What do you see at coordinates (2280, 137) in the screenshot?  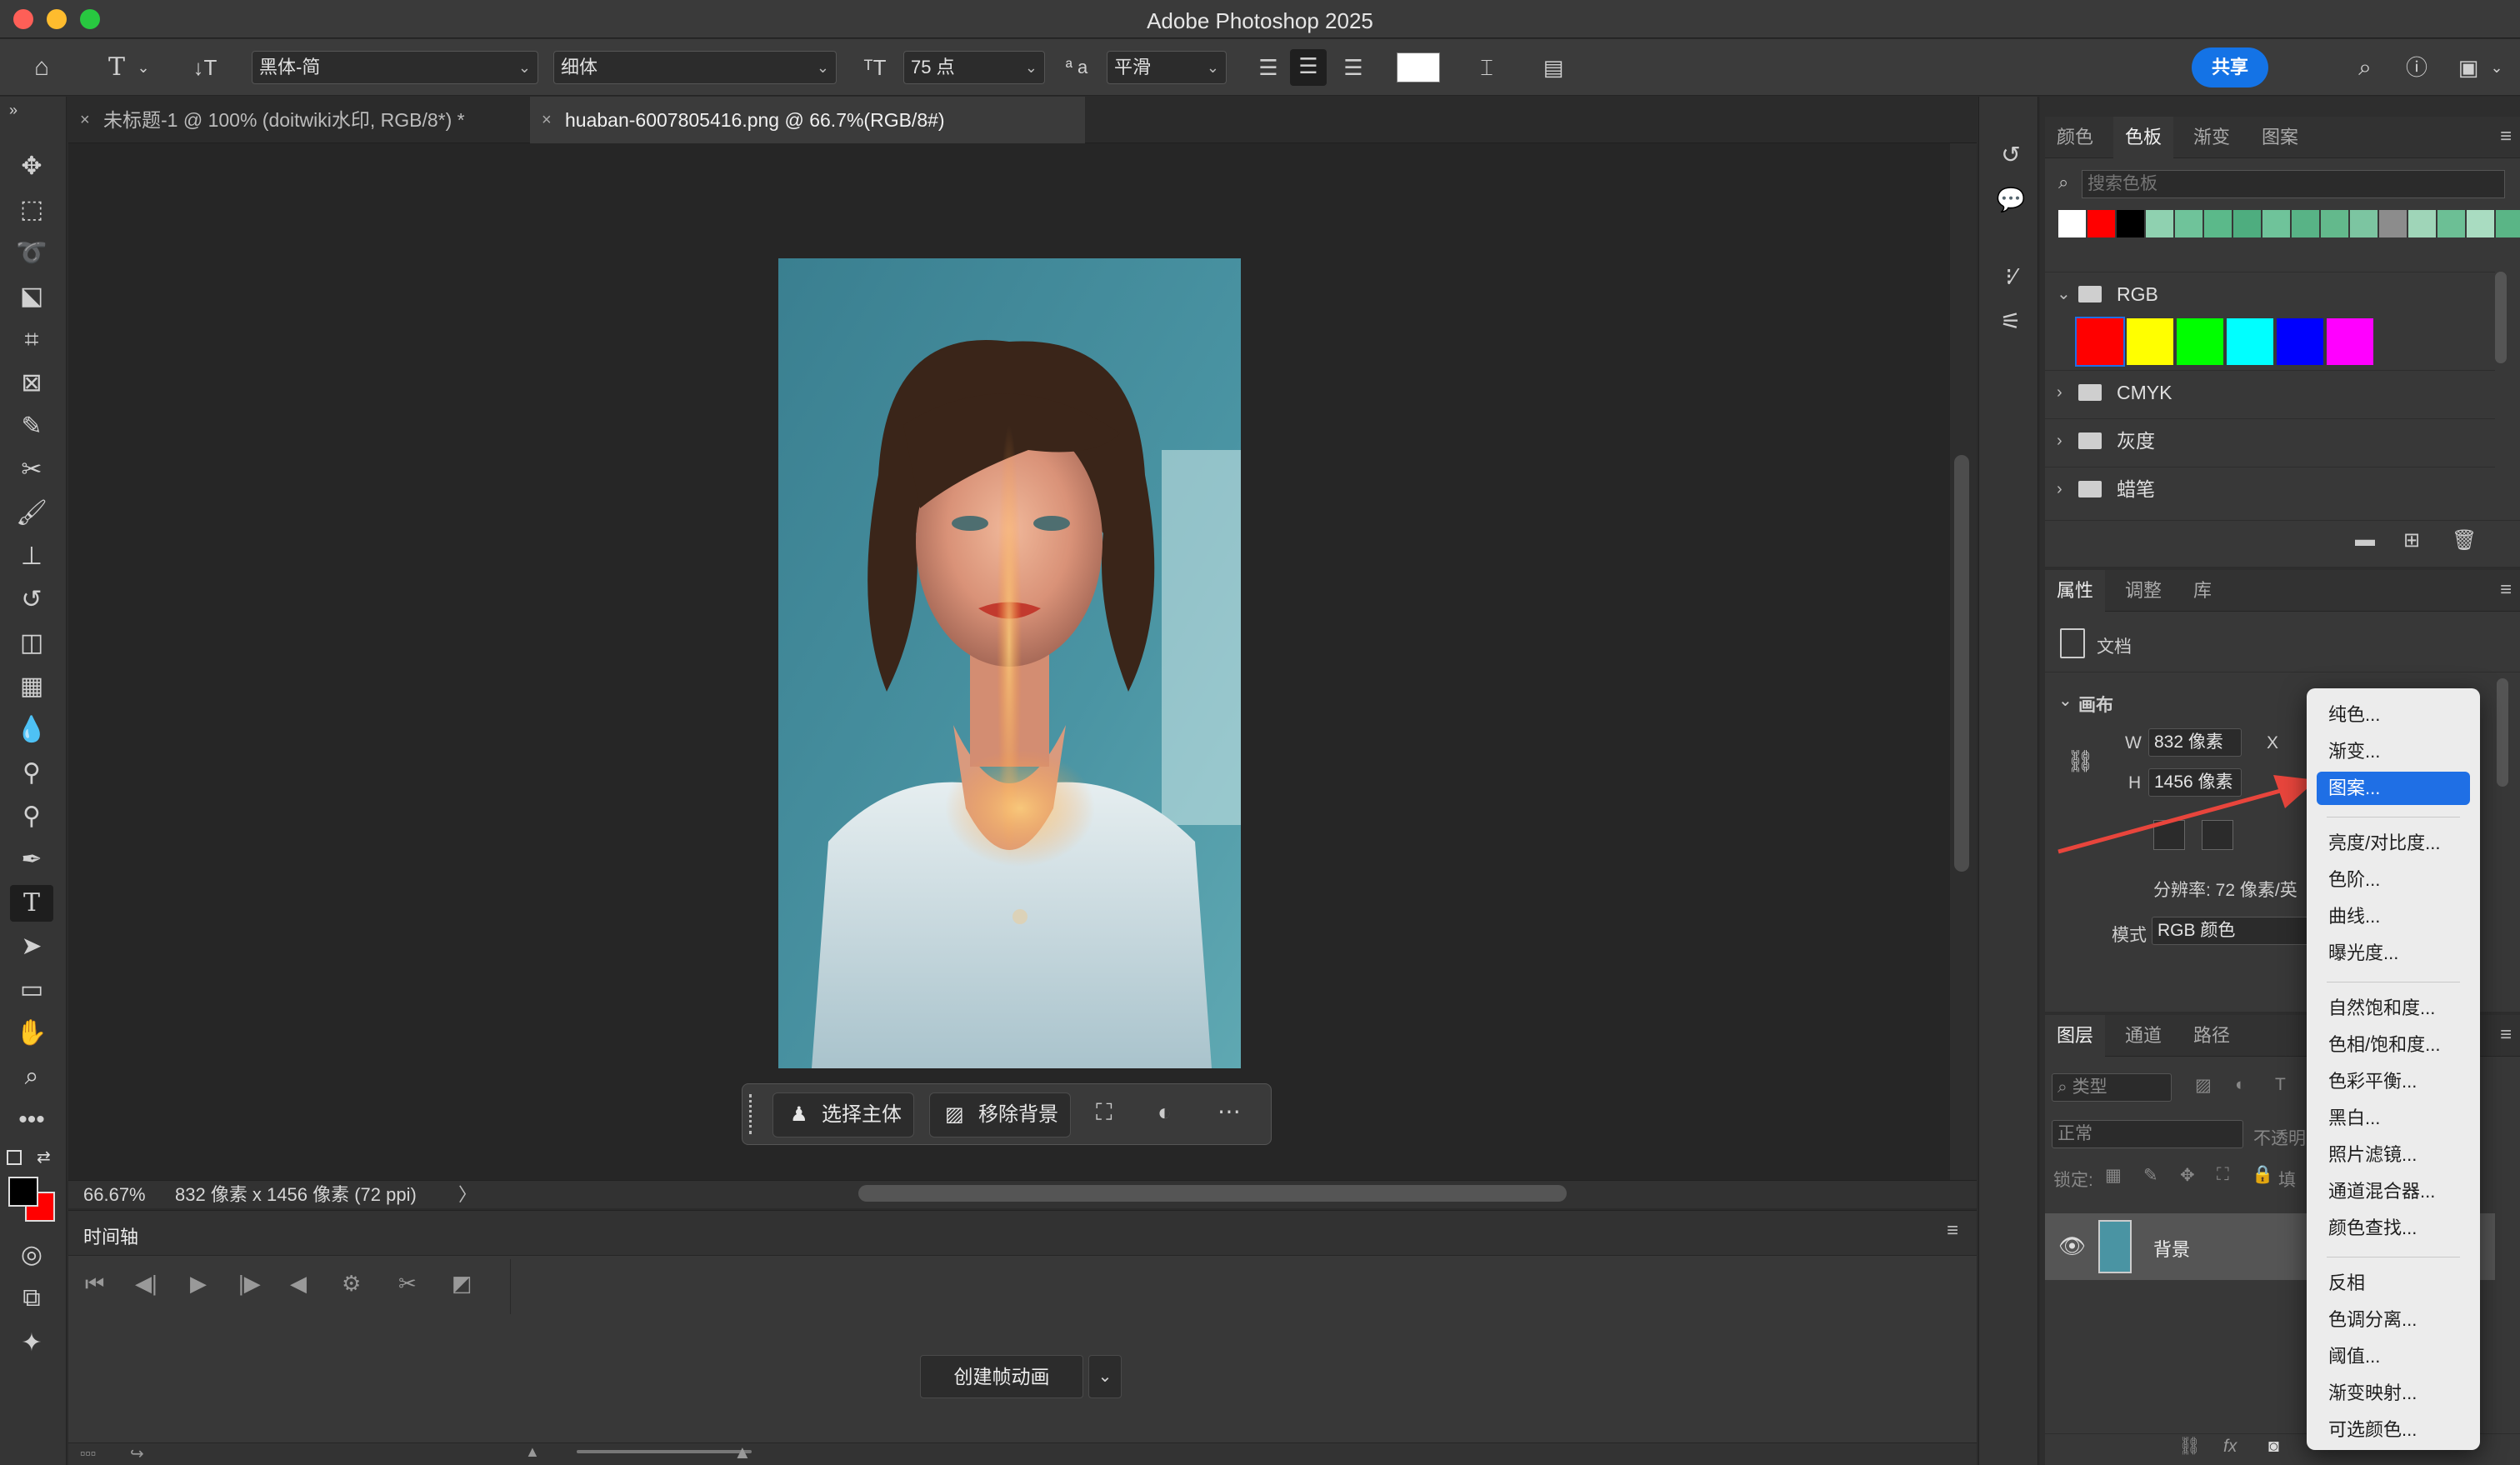 I see `tab-patterns: 图案` at bounding box center [2280, 137].